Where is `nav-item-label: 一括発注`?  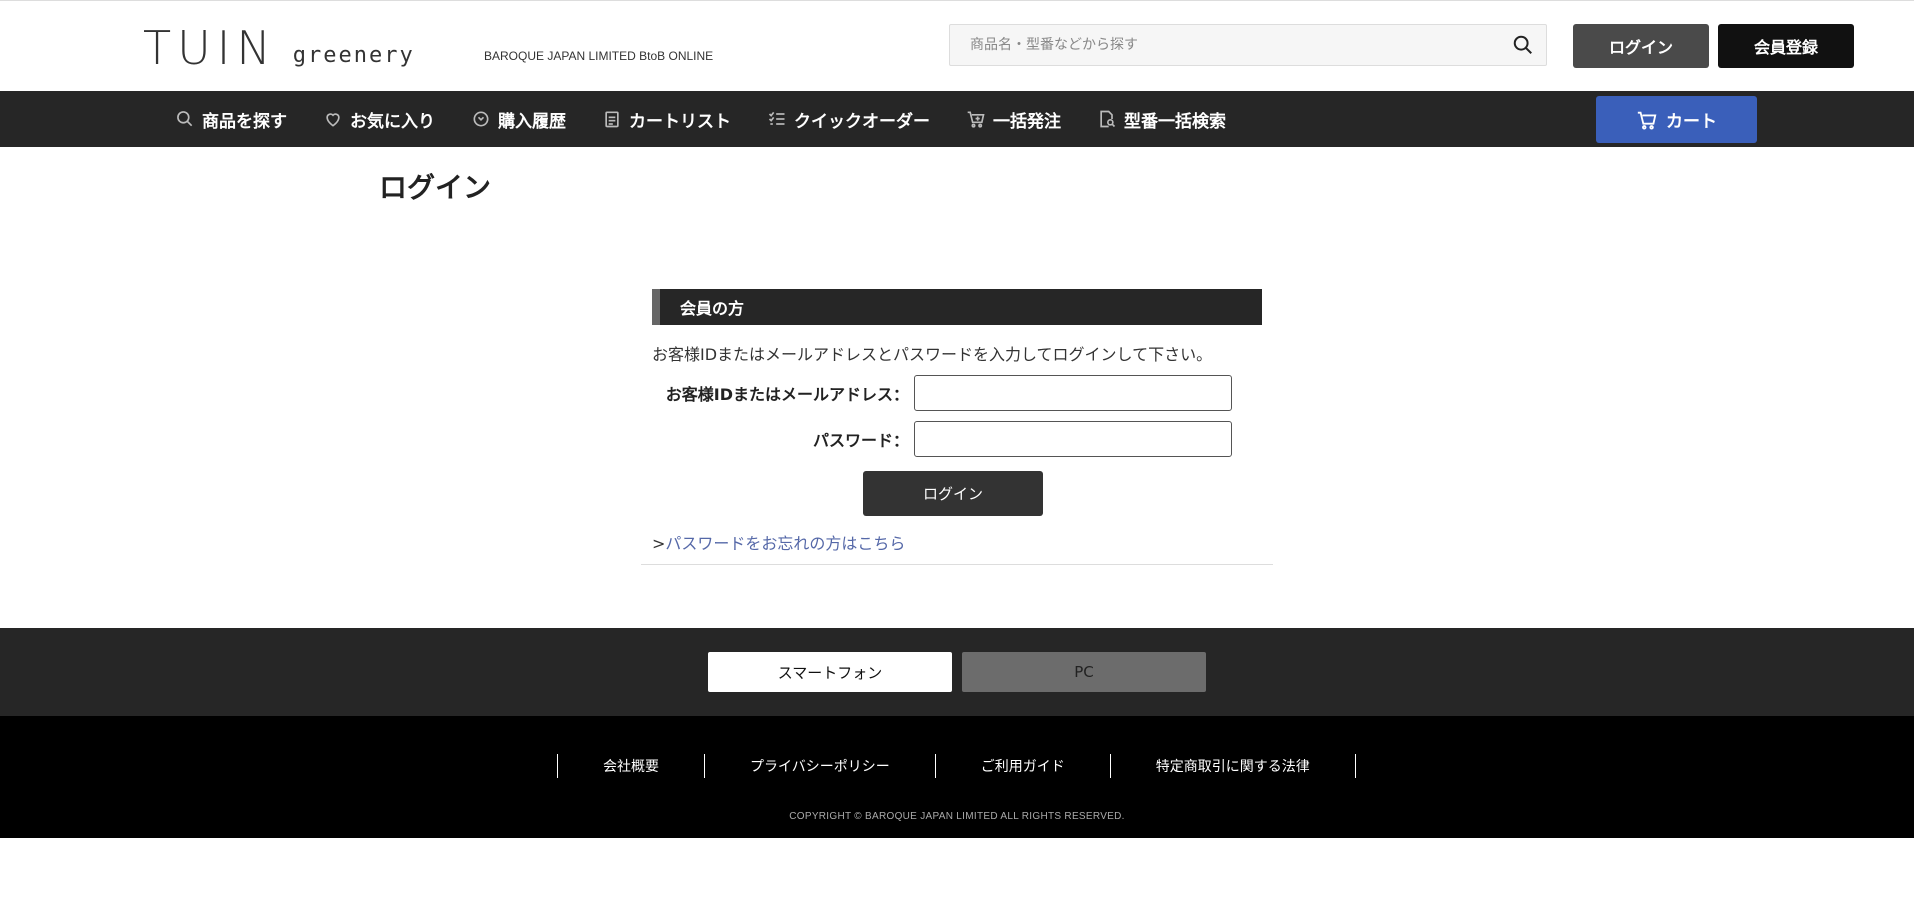
nav-item-label: 一括発注 is located at coordinates (1027, 121).